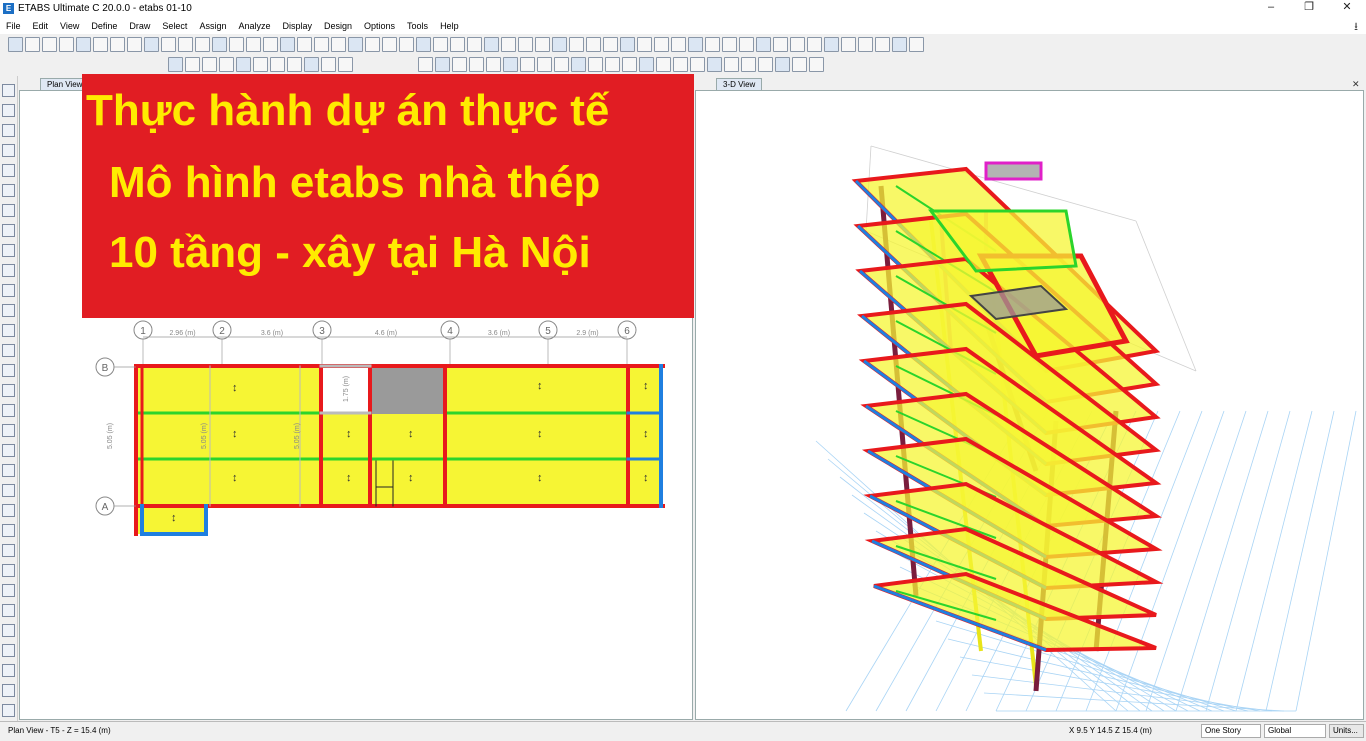  What do you see at coordinates (174, 26) in the screenshot?
I see `menu-select: Select` at bounding box center [174, 26].